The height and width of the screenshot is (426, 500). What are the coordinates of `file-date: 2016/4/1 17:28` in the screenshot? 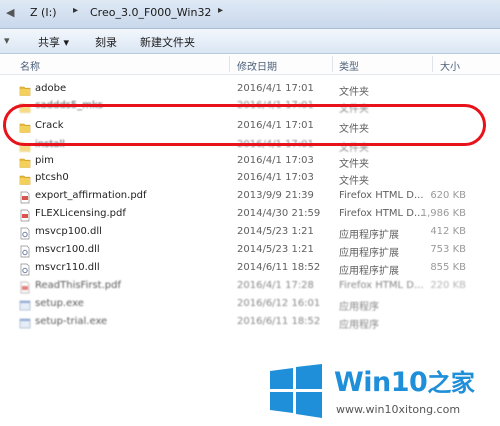 It's located at (275, 285).